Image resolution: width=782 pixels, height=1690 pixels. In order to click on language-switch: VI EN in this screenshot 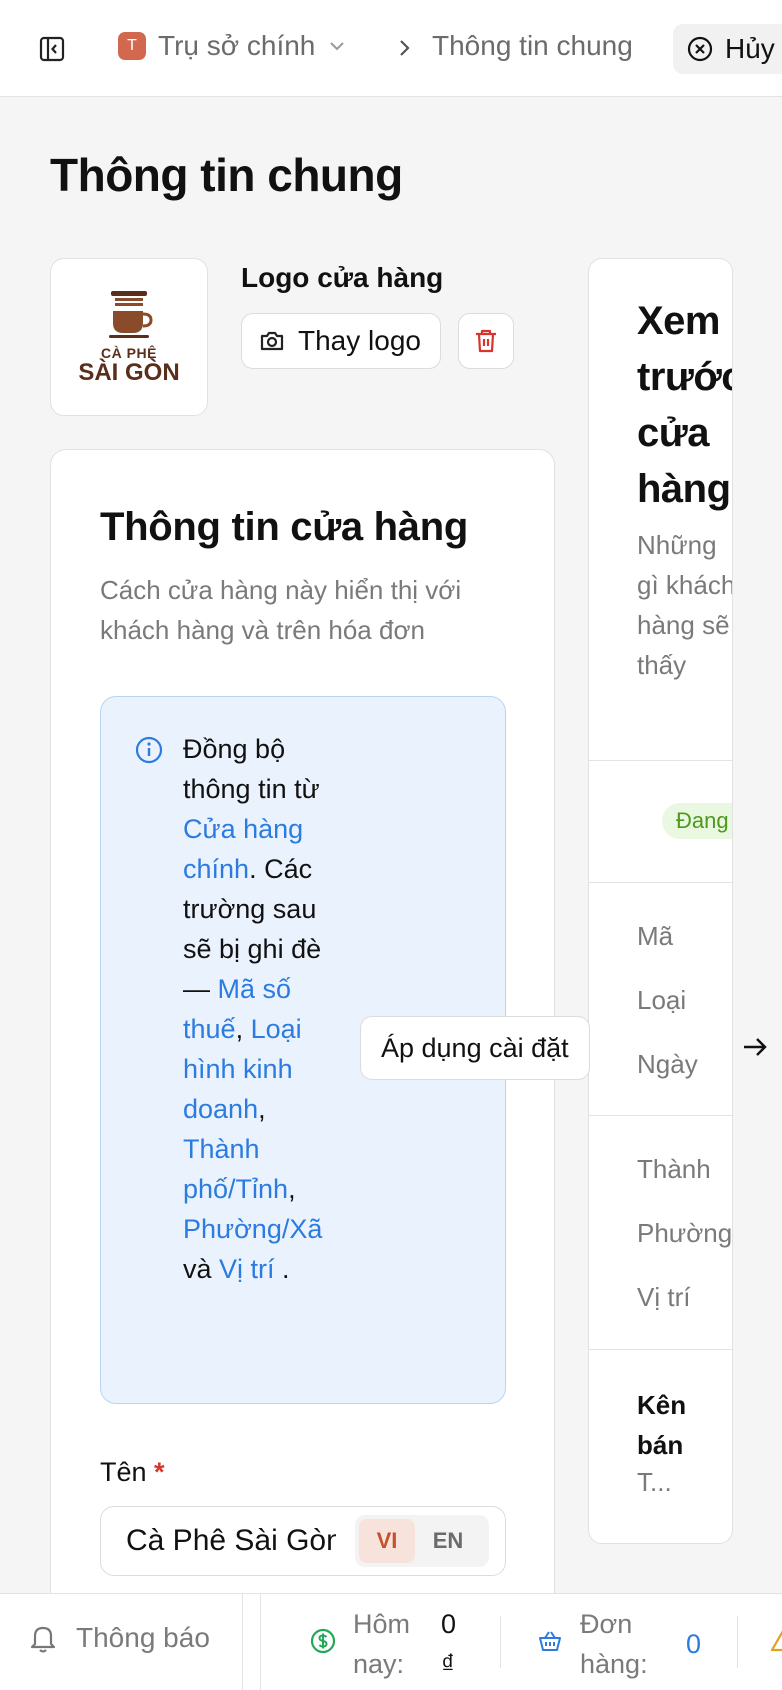, I will do `click(422, 1541)`.